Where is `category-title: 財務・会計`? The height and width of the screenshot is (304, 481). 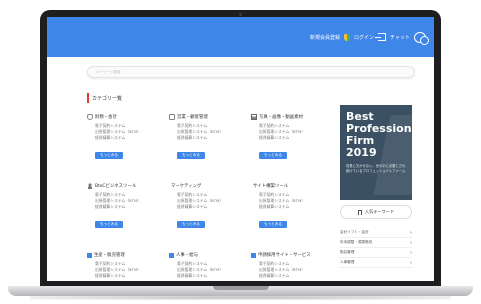 category-title: 財務・会計 is located at coordinates (127, 117).